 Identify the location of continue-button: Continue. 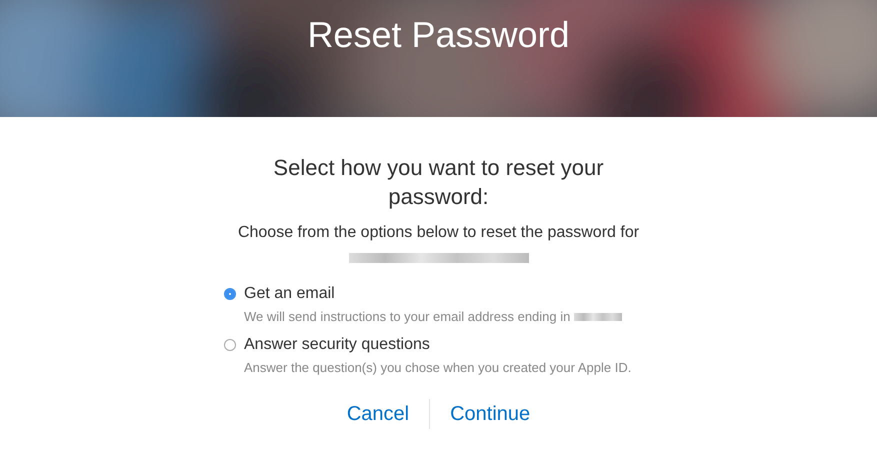
(490, 414).